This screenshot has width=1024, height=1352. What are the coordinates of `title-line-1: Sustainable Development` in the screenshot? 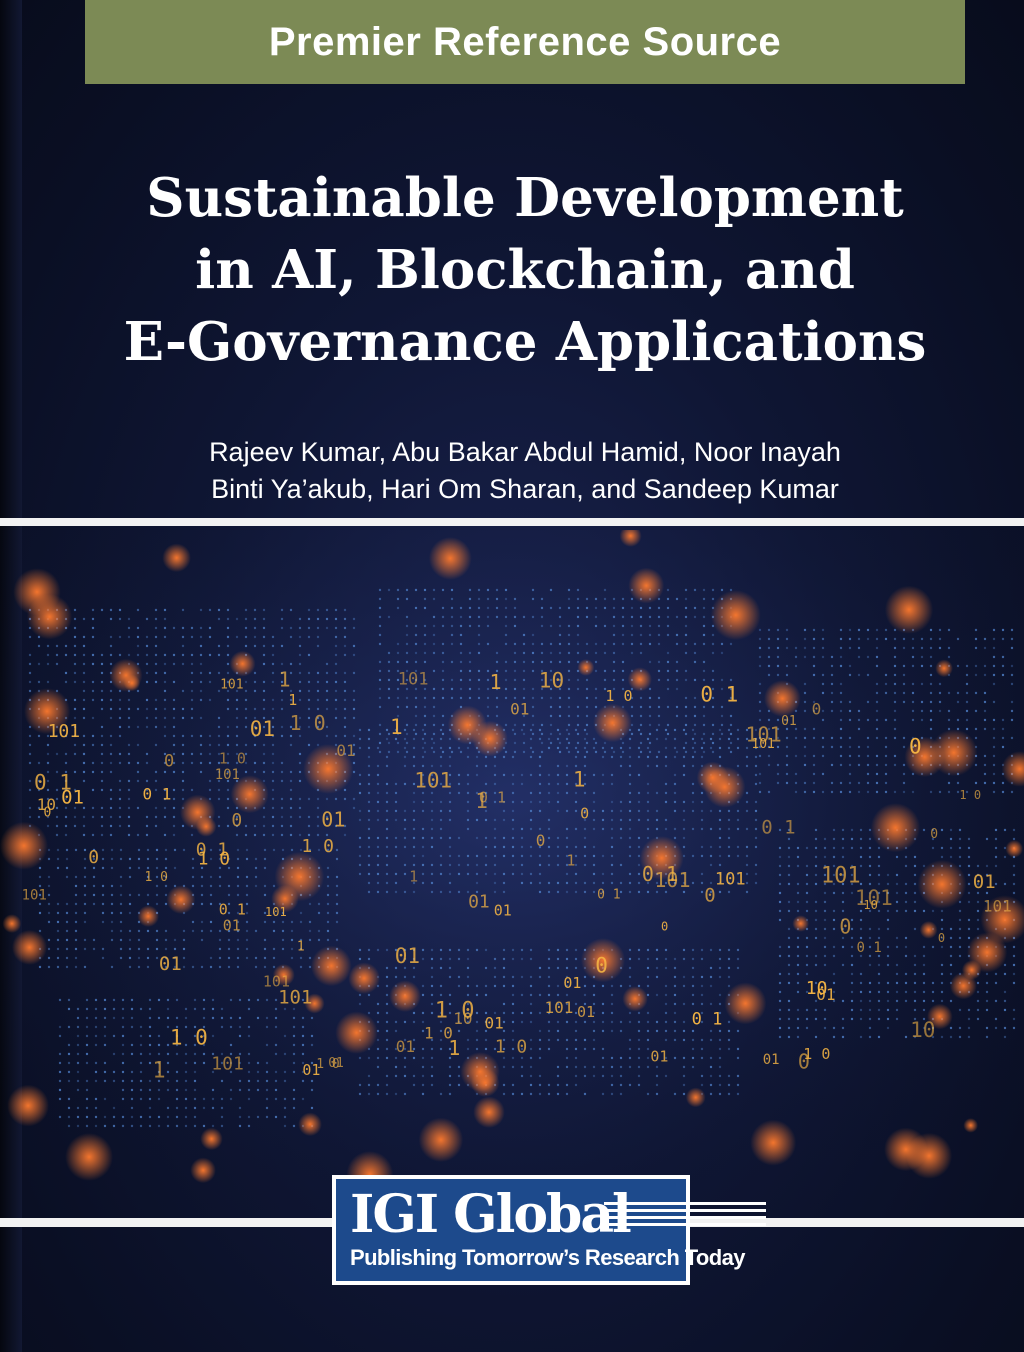 It's located at (525, 198).